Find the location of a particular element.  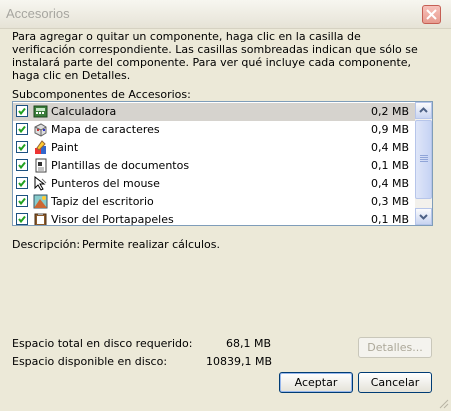

item-name: Calculadora is located at coordinates (84, 111).